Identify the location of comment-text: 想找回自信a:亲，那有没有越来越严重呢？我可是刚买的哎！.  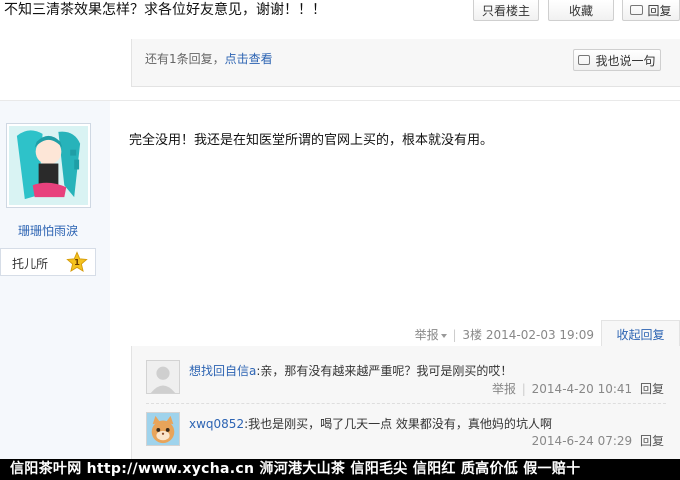
(350, 370).